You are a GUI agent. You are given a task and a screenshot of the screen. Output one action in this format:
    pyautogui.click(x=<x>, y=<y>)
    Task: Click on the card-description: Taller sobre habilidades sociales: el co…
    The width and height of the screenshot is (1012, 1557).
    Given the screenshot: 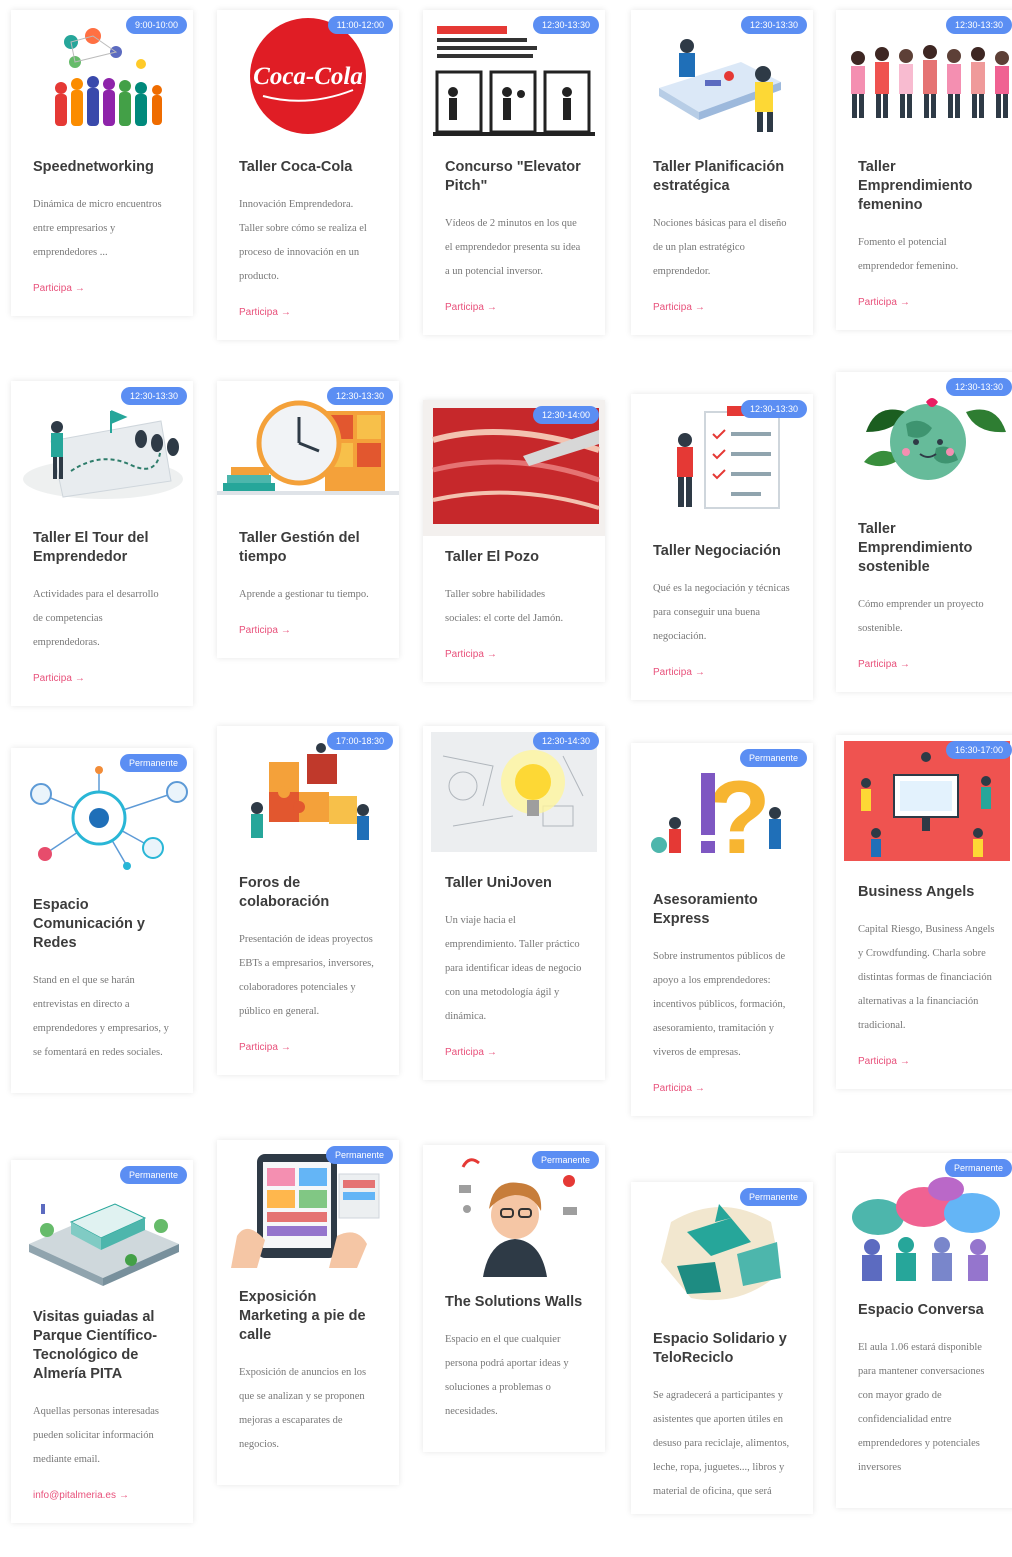 What is the action you would take?
    pyautogui.click(x=504, y=606)
    